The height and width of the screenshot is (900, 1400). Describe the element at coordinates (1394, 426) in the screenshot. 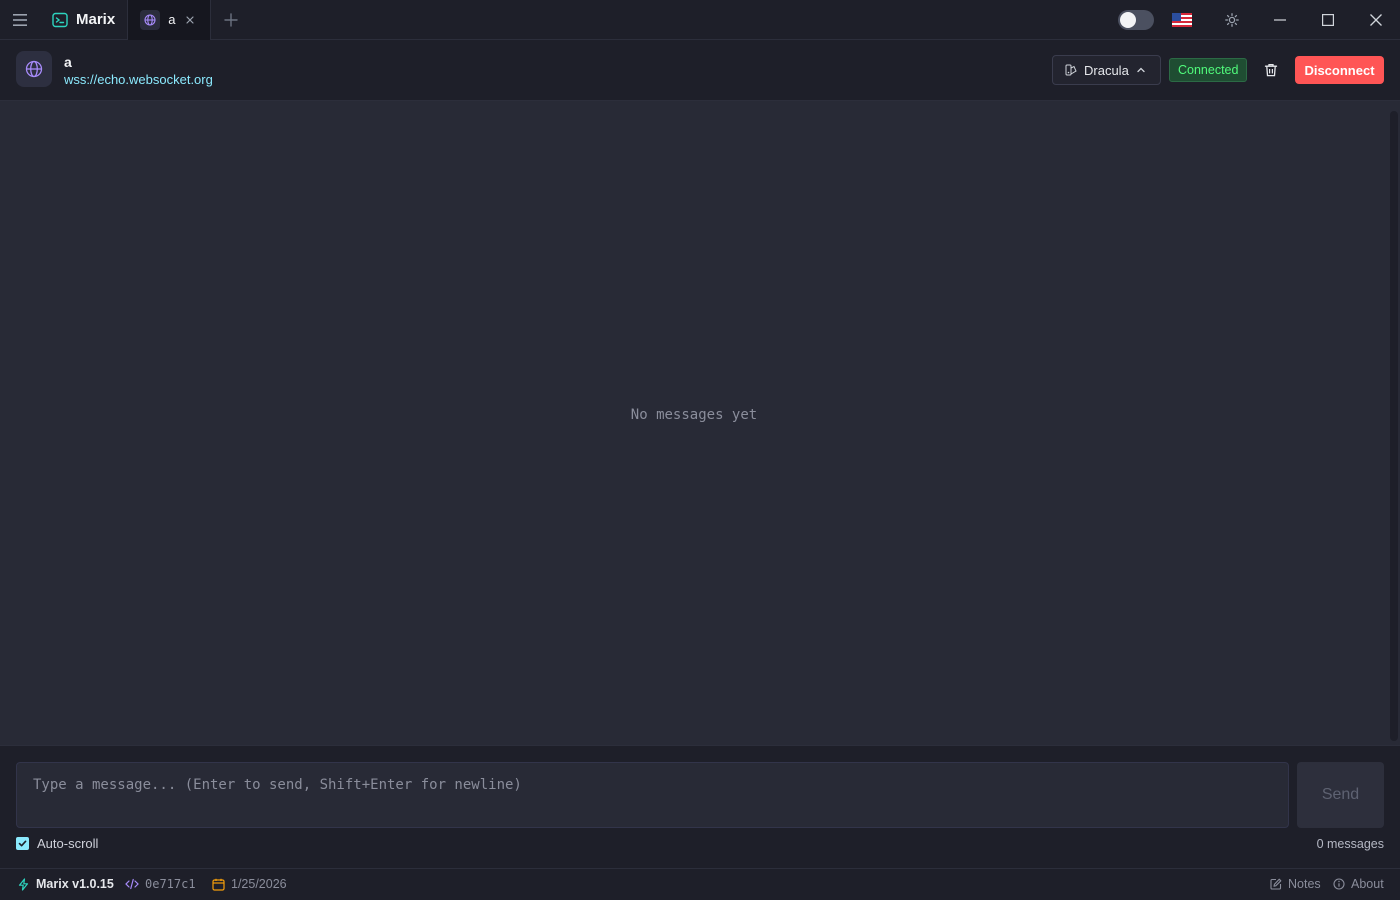

I see `scrollbar` at that location.